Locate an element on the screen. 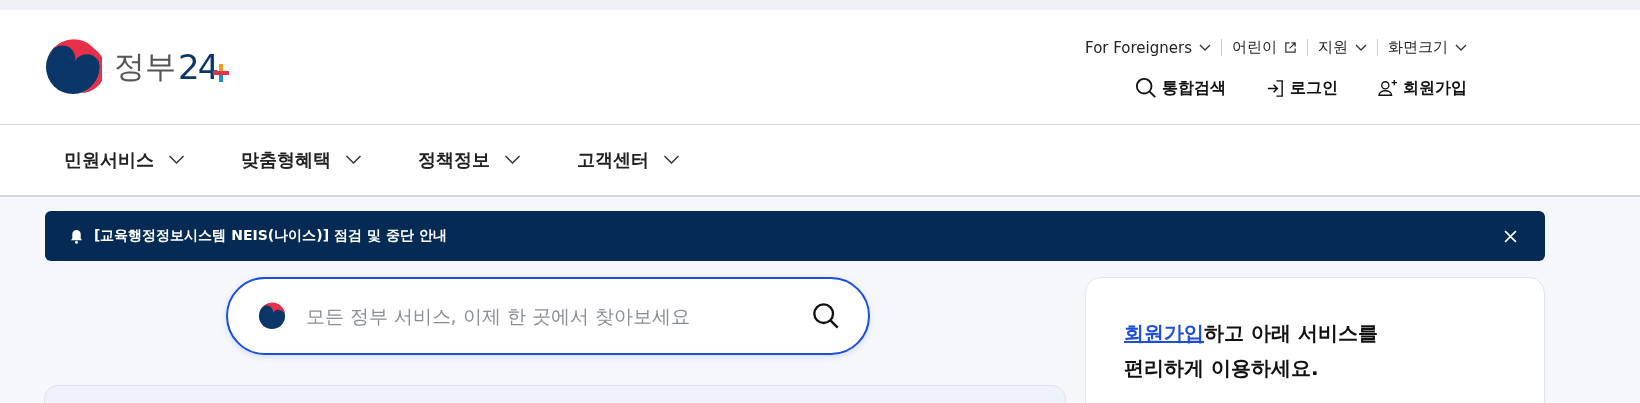  account-link: 회원가입 is located at coordinates (1422, 88).